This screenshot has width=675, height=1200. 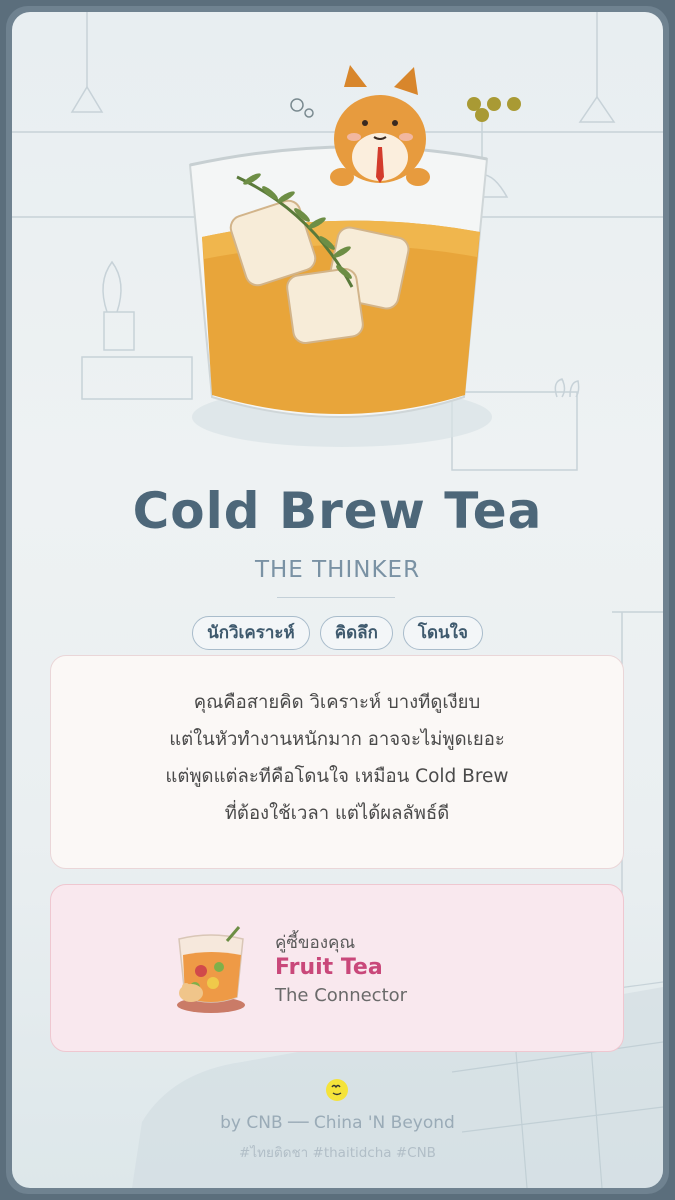 What do you see at coordinates (211, 969) in the screenshot?
I see `fruit-tea-illustration` at bounding box center [211, 969].